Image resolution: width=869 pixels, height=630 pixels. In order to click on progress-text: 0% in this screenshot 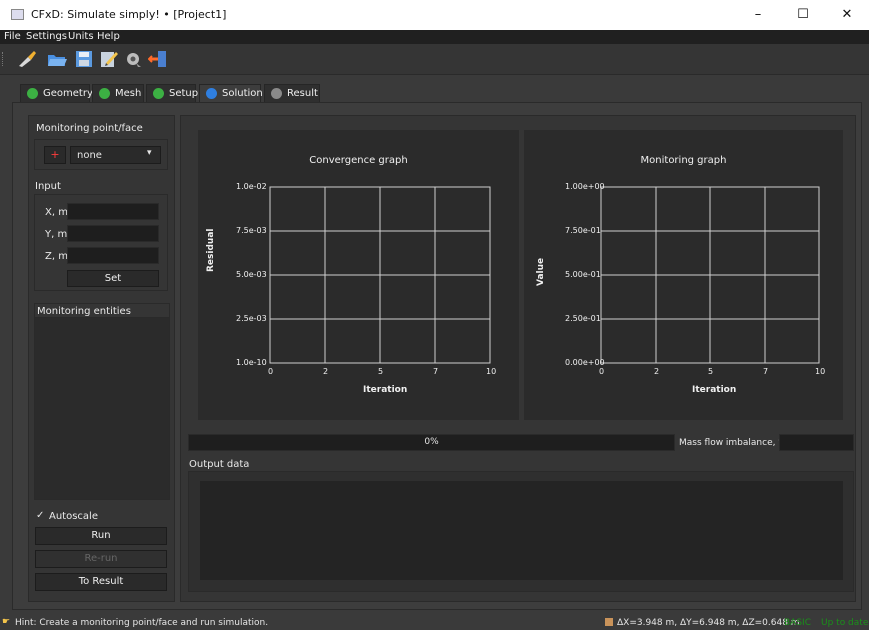, I will do `click(431, 442)`.